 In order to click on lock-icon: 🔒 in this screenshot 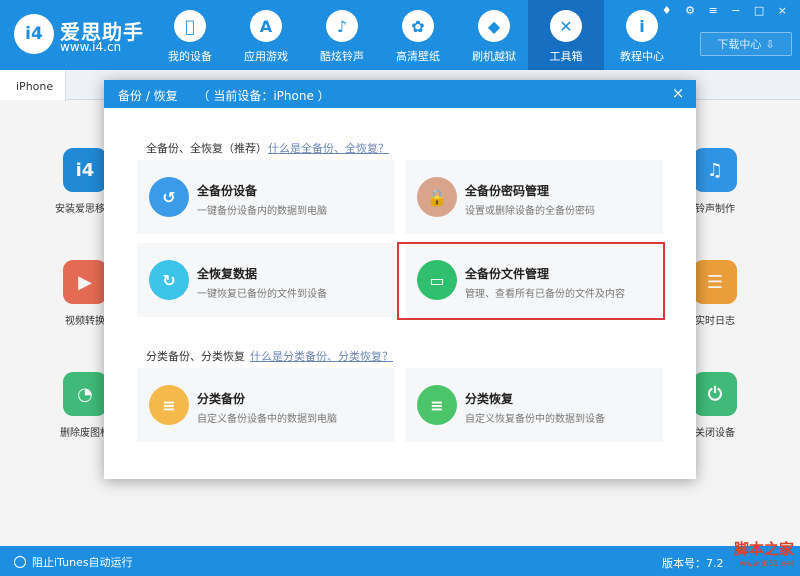, I will do `click(437, 197)`.